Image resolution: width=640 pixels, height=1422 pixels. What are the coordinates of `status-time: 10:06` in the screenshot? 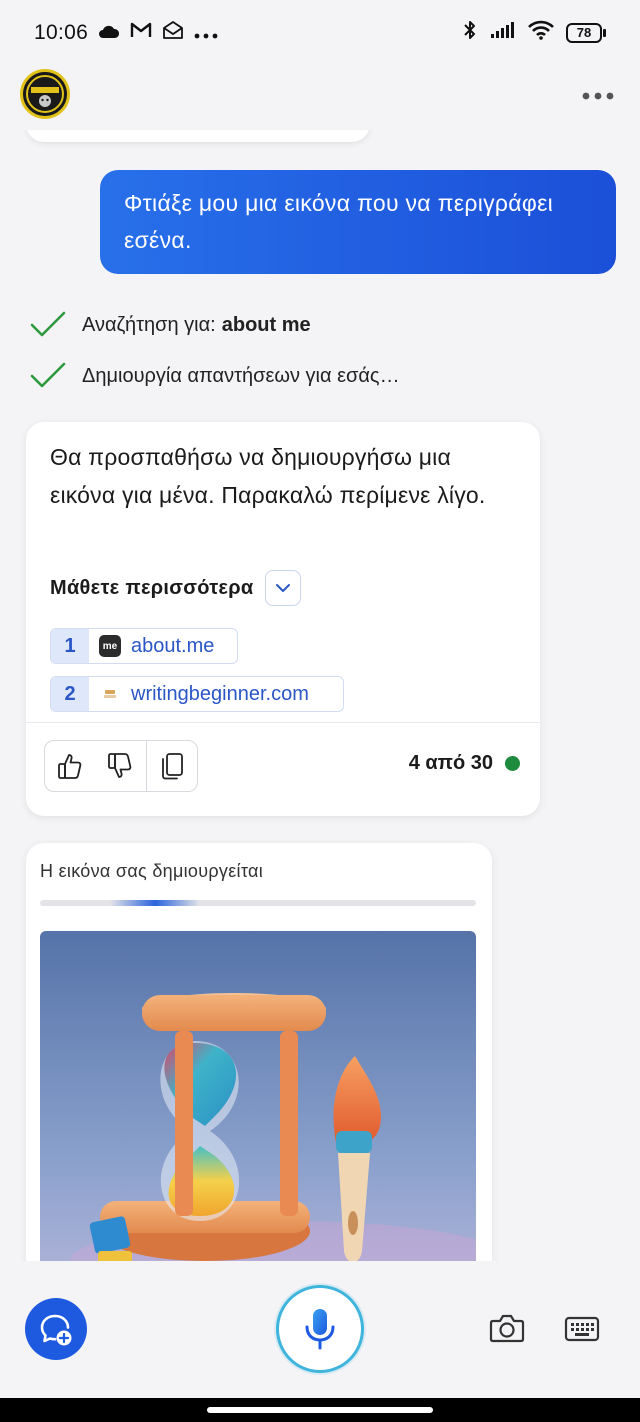 It's located at (61, 32).